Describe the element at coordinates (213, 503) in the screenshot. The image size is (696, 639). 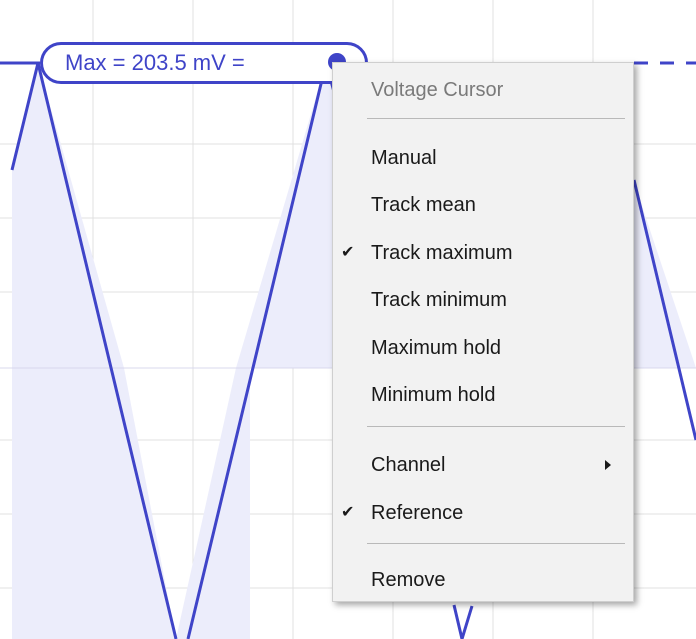
I see `waveform-fill-lower-mid` at that location.